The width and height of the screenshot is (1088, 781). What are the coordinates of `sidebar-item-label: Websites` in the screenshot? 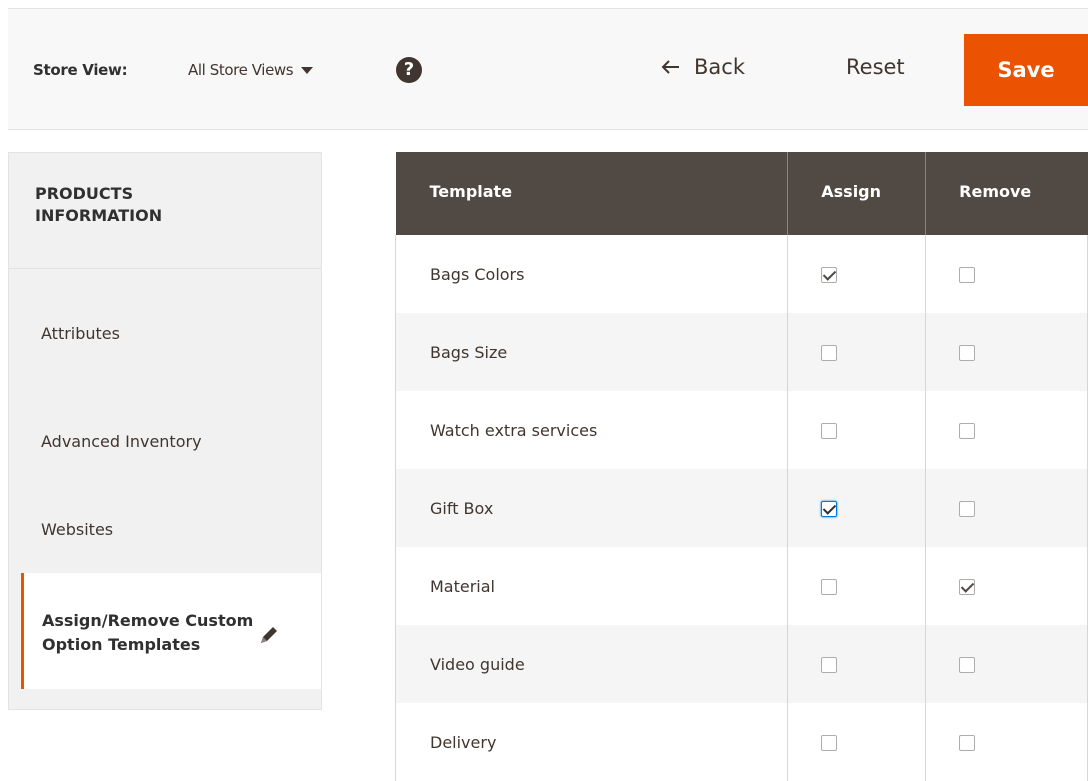 It's located at (77, 529).